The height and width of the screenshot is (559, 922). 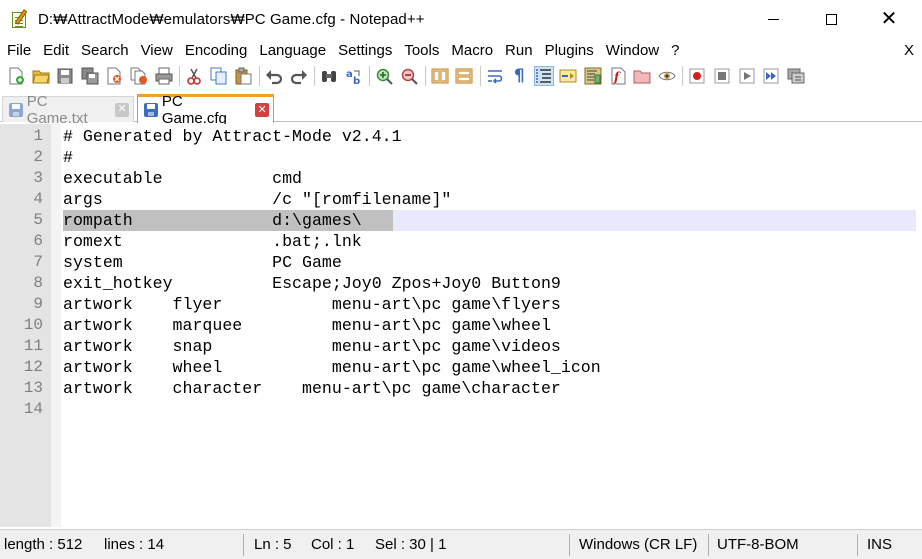 I want to click on editor-line: 10 artwork marquee menu-art\pc game\wheel, so click(x=461, y=325).